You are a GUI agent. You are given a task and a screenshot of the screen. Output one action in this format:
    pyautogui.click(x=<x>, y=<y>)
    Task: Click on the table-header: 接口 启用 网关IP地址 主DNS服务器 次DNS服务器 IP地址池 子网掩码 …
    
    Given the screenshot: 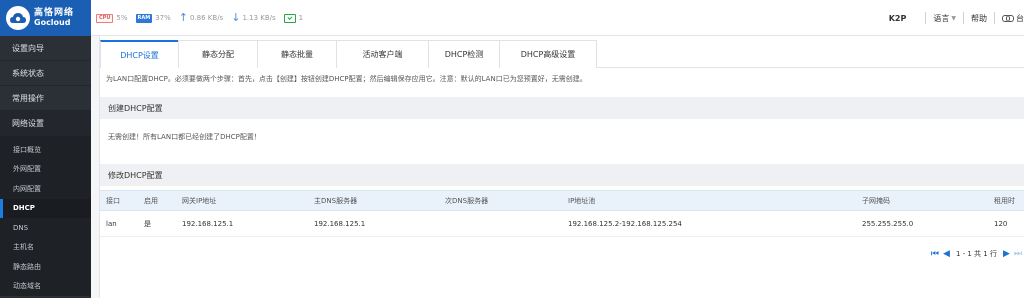 What is the action you would take?
    pyautogui.click(x=562, y=200)
    